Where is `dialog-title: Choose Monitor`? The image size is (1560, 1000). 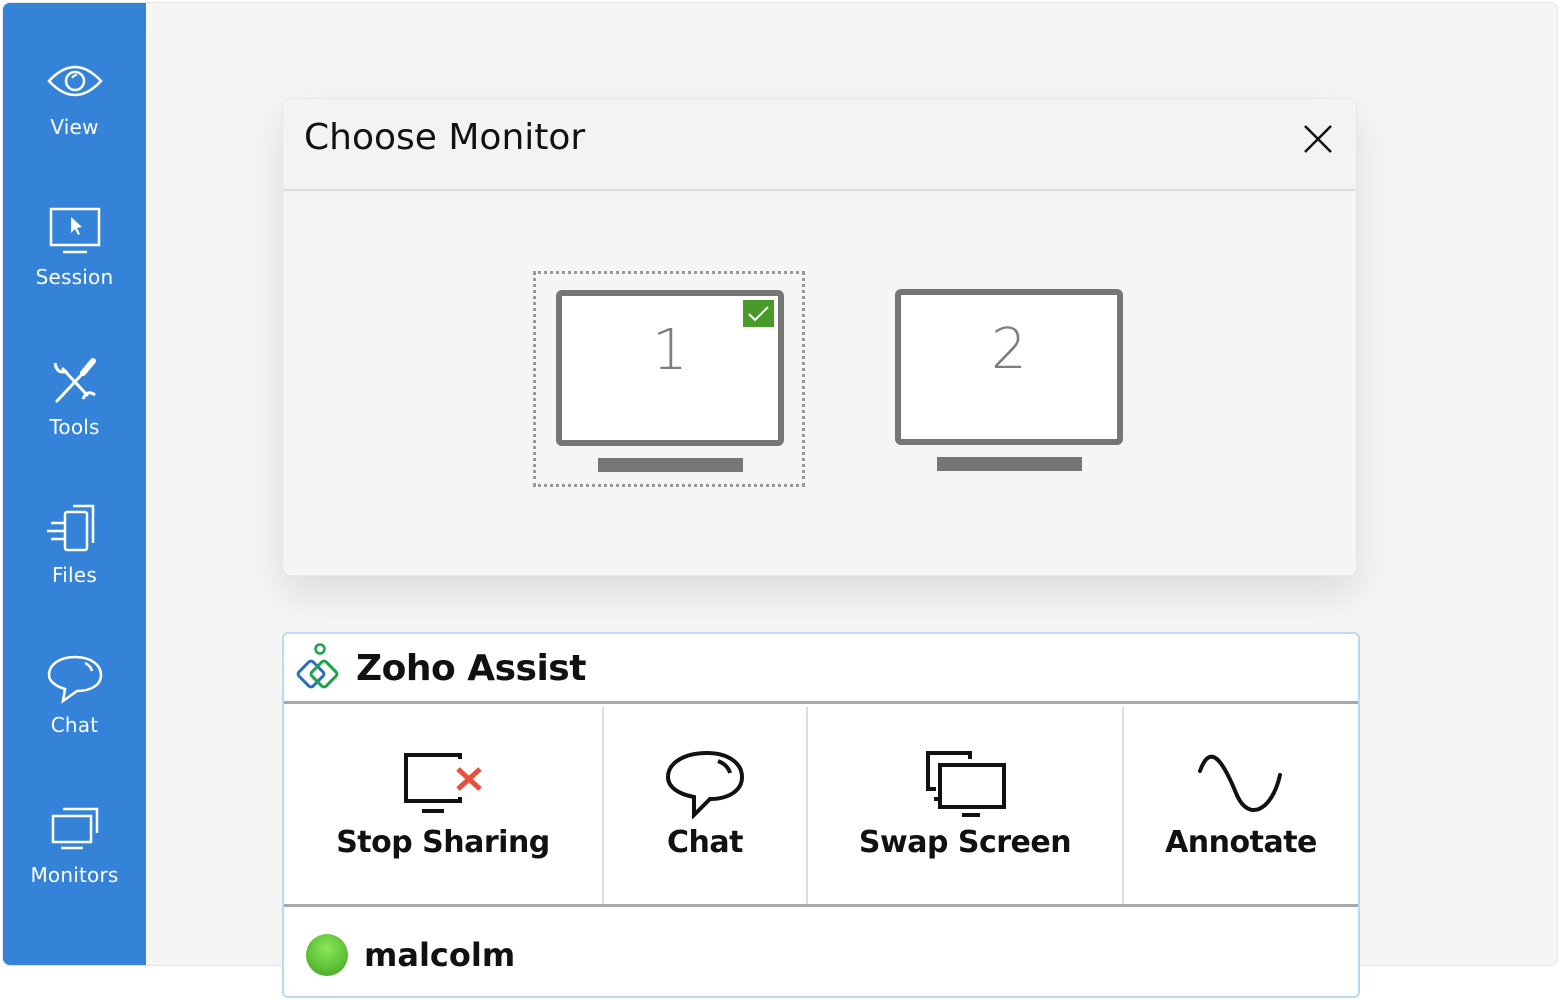
dialog-title: Choose Monitor is located at coordinates (445, 137).